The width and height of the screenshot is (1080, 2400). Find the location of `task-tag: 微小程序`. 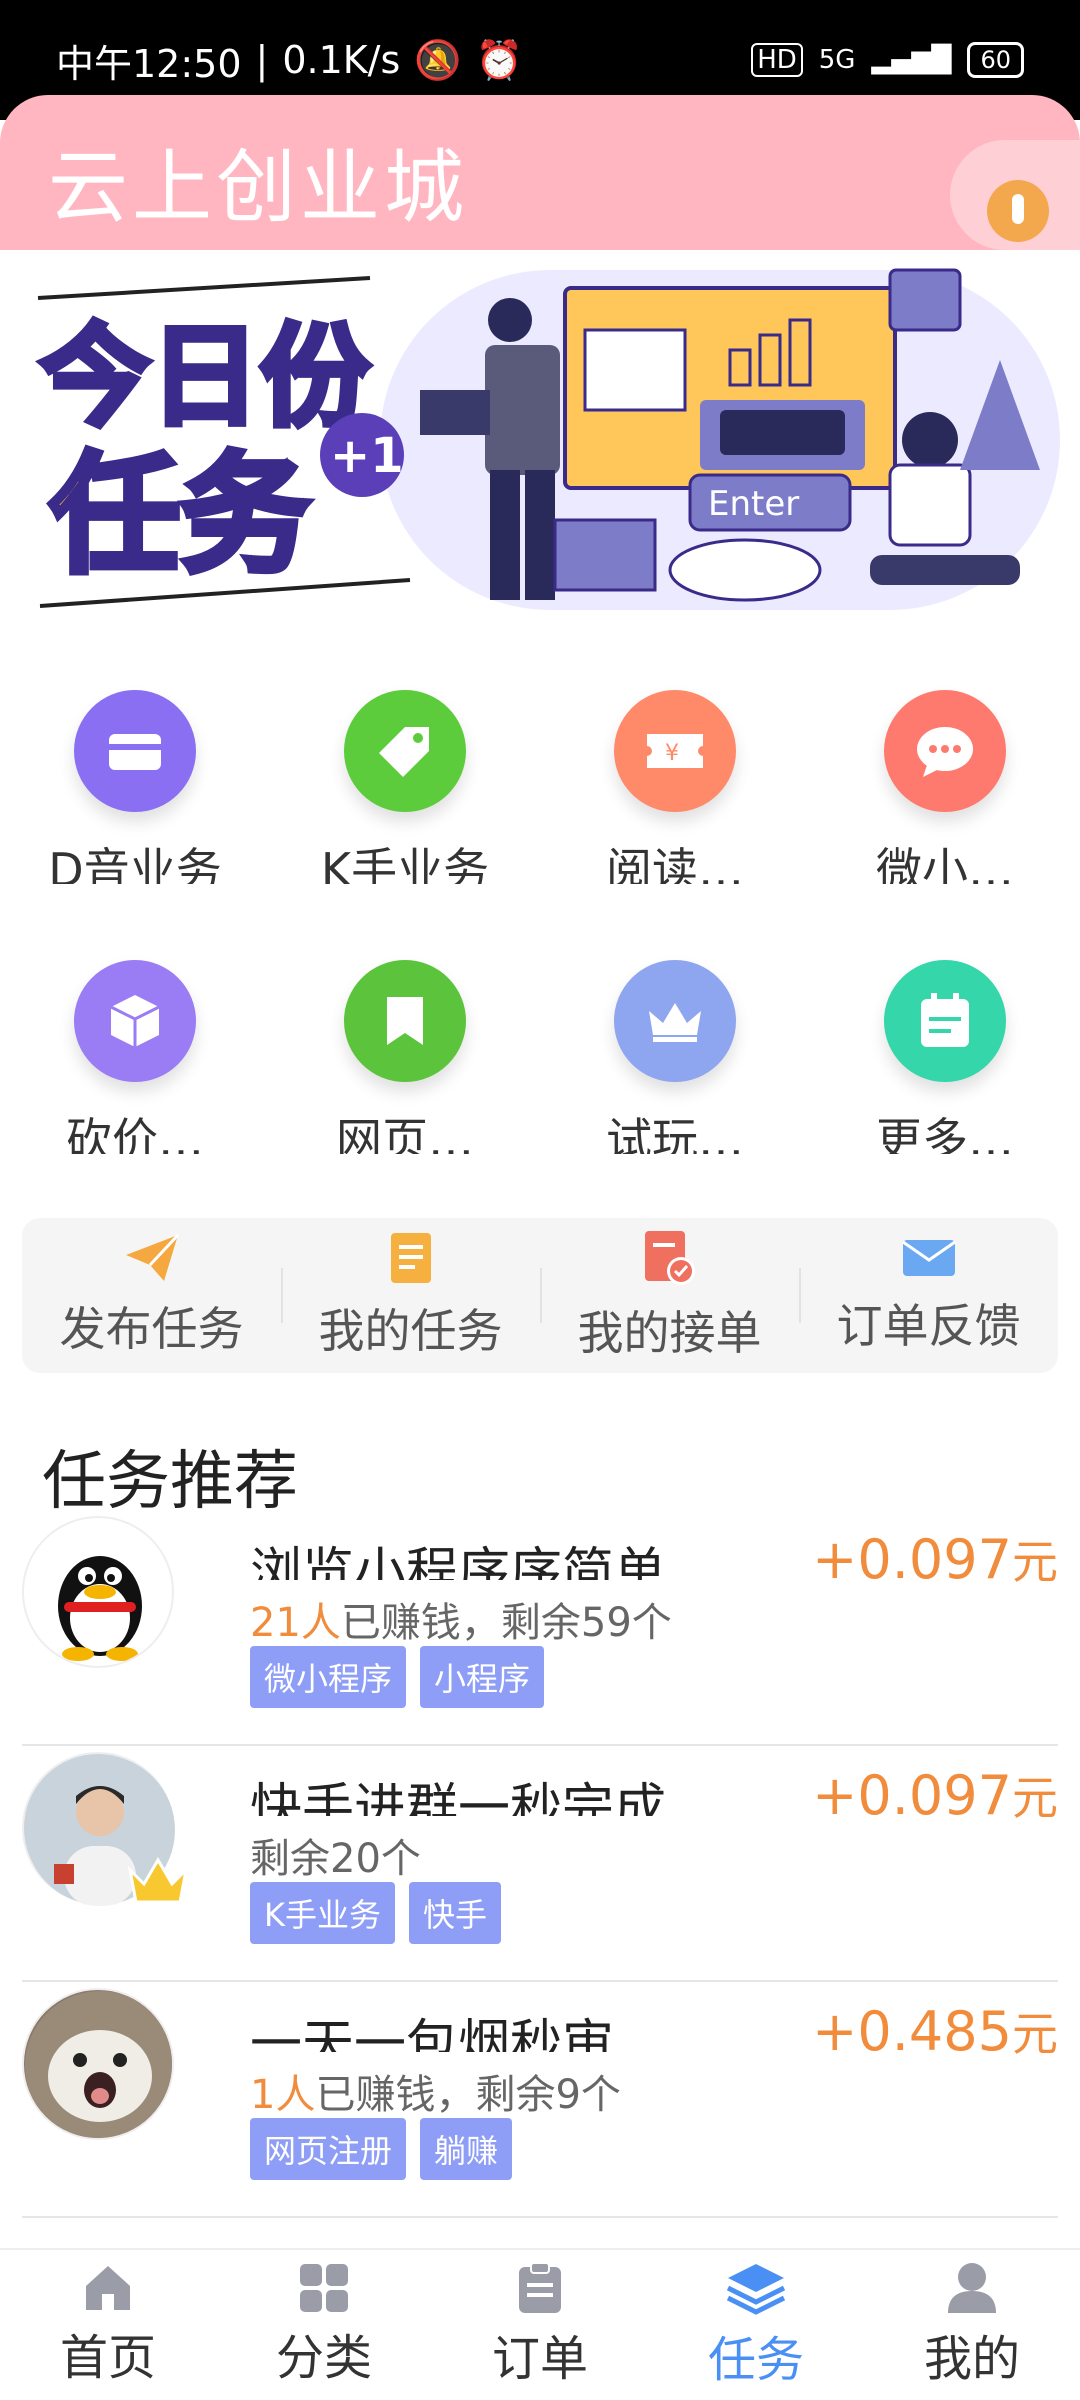

task-tag: 微小程序 is located at coordinates (328, 1677).